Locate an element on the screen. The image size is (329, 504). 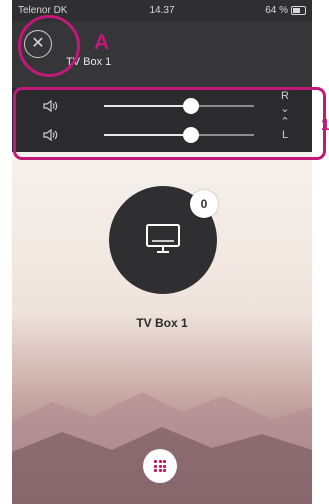
grid-icon is located at coordinates (160, 466).